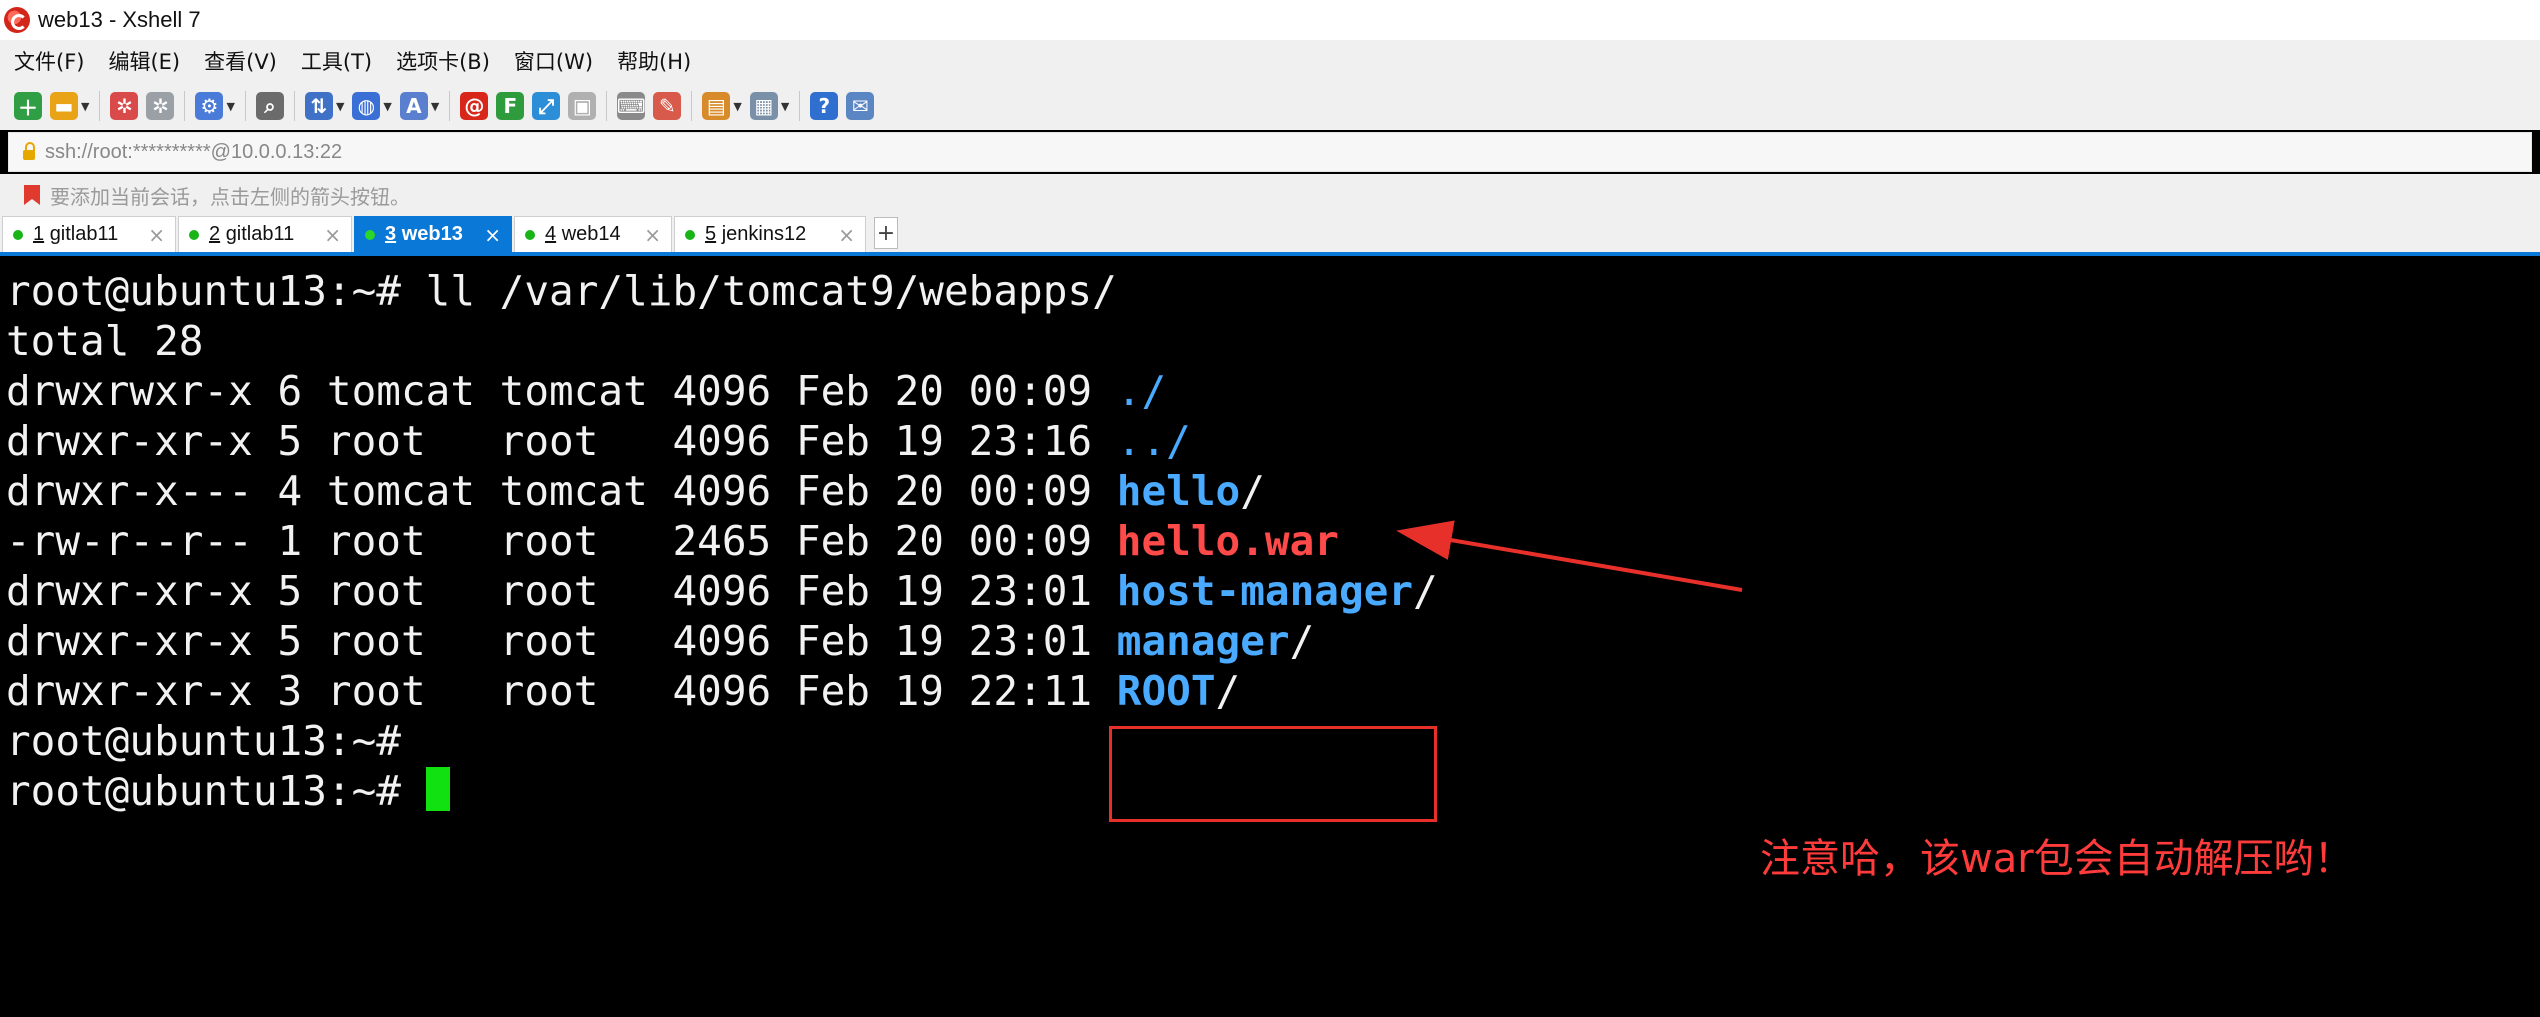 This screenshot has width=2540, height=1017. What do you see at coordinates (32, 195) in the screenshot?
I see `add-session-bookmark-icon` at bounding box center [32, 195].